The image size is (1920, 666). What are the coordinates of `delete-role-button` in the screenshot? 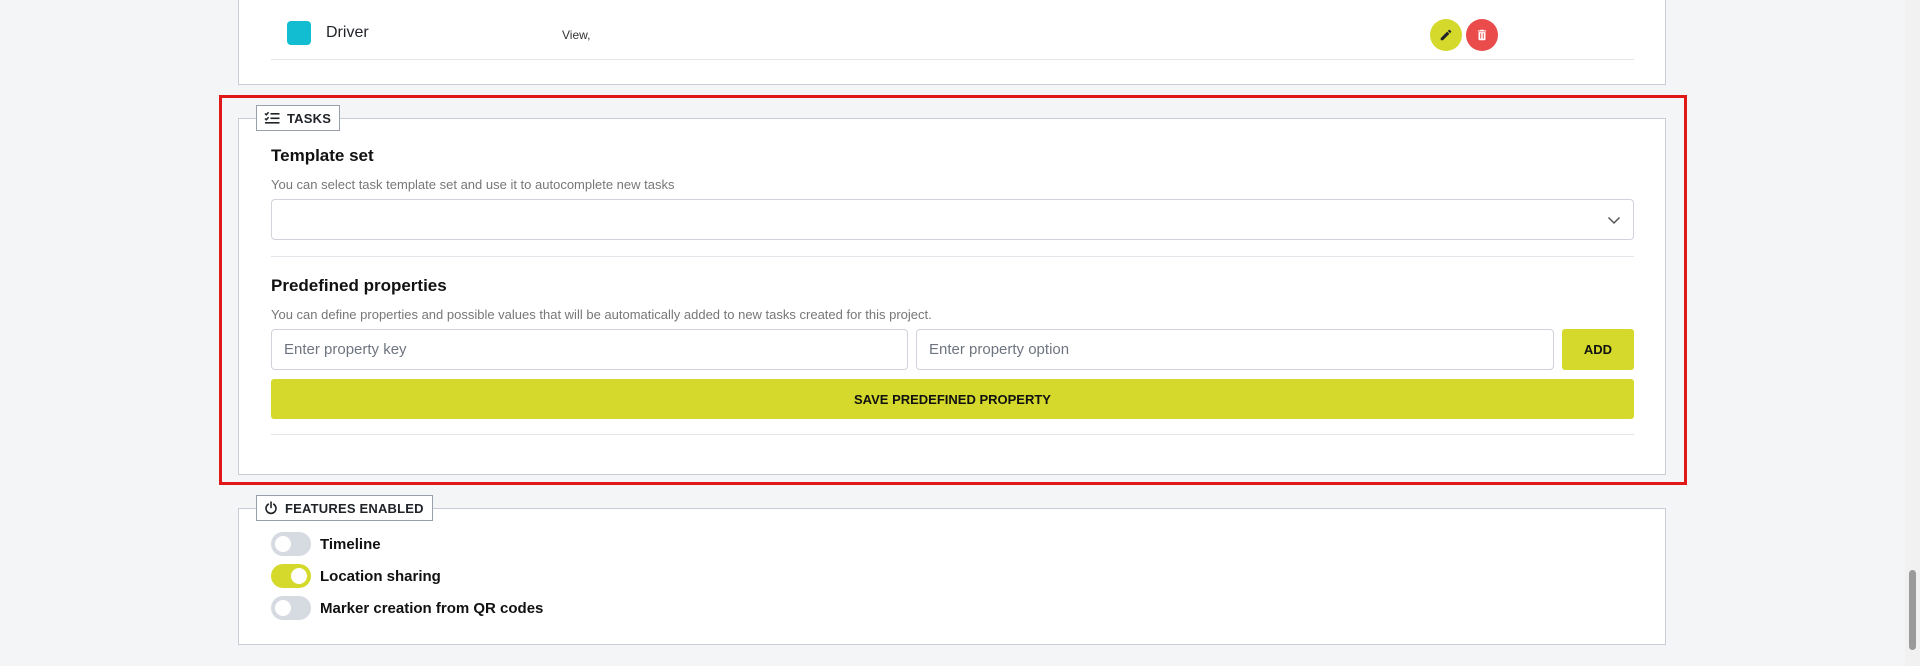 It's located at (1482, 35).